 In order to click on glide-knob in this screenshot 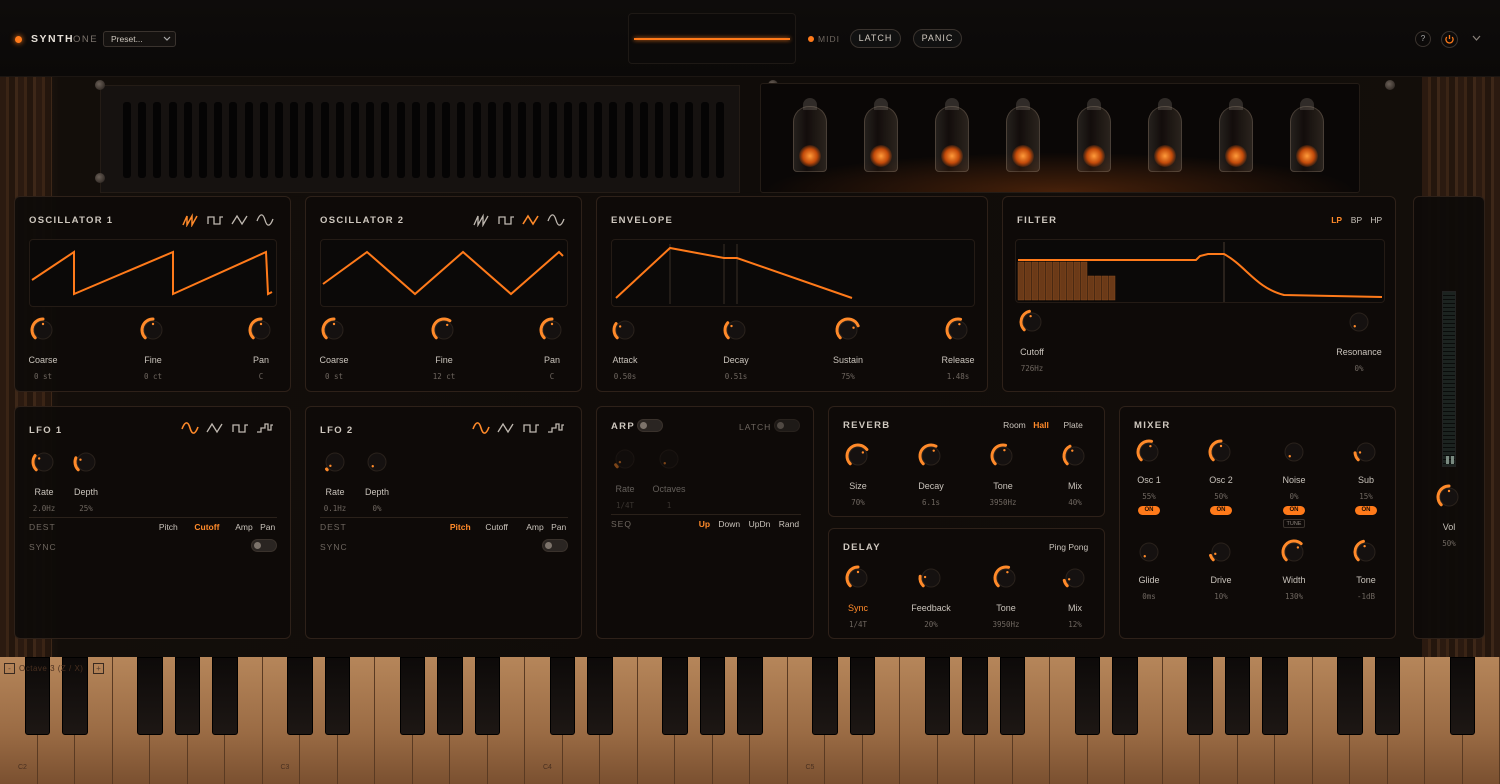, I will do `click(1149, 552)`.